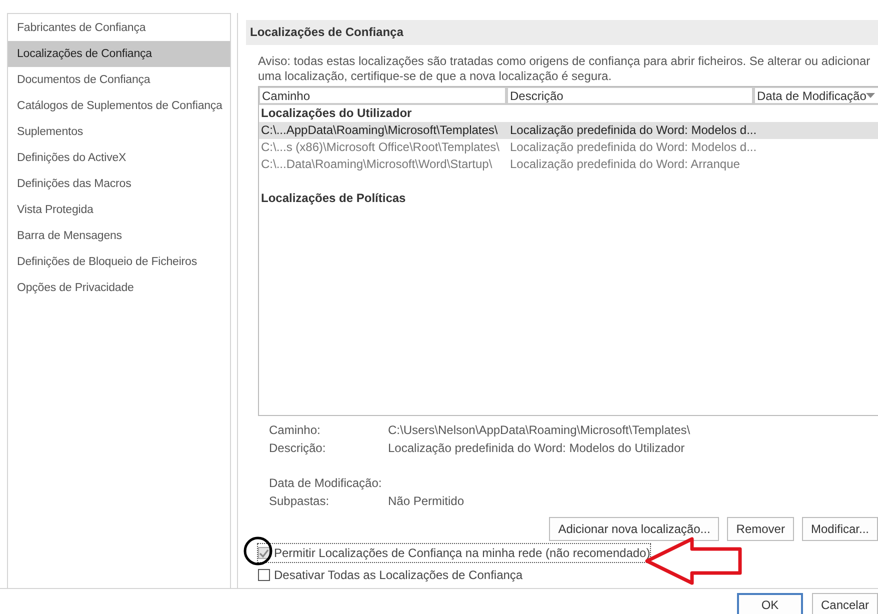  What do you see at coordinates (119, 288) in the screenshot?
I see `sidebar-item: Opções de Privacidade` at bounding box center [119, 288].